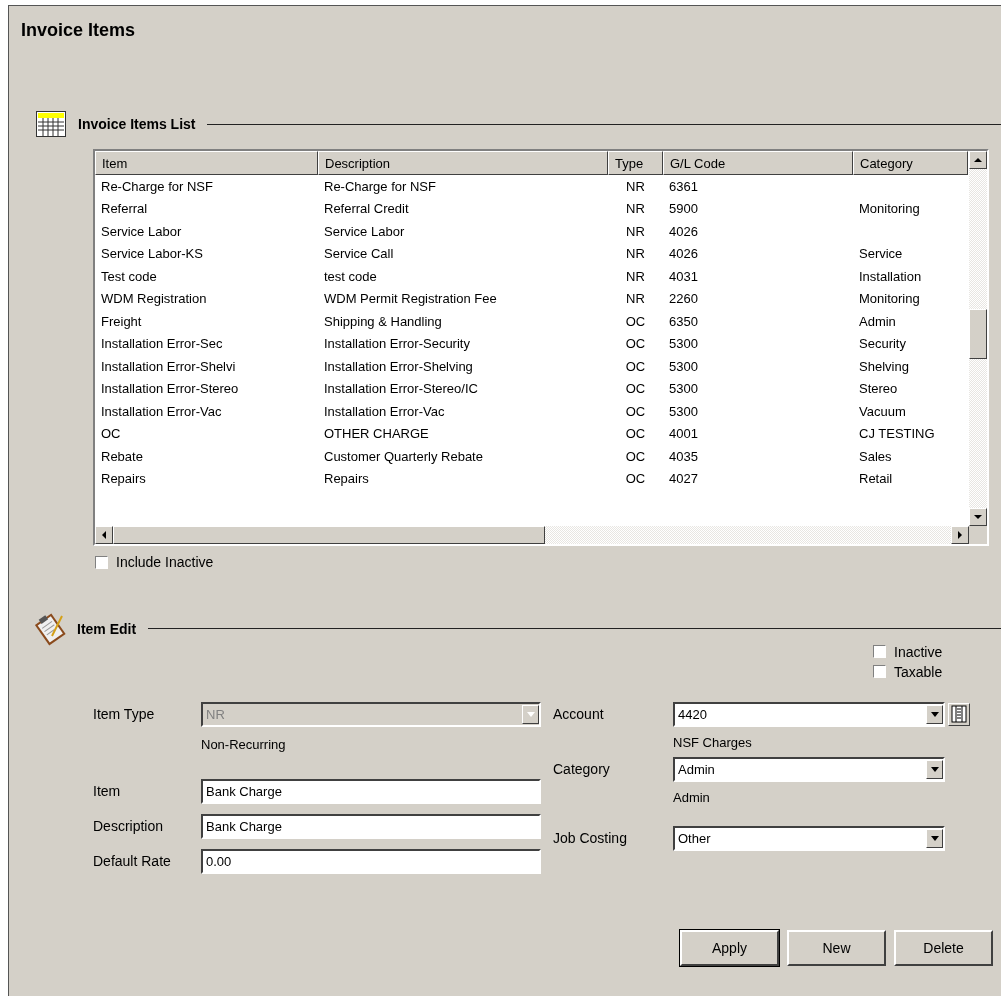  I want to click on action-button: Apply, so click(729, 947).